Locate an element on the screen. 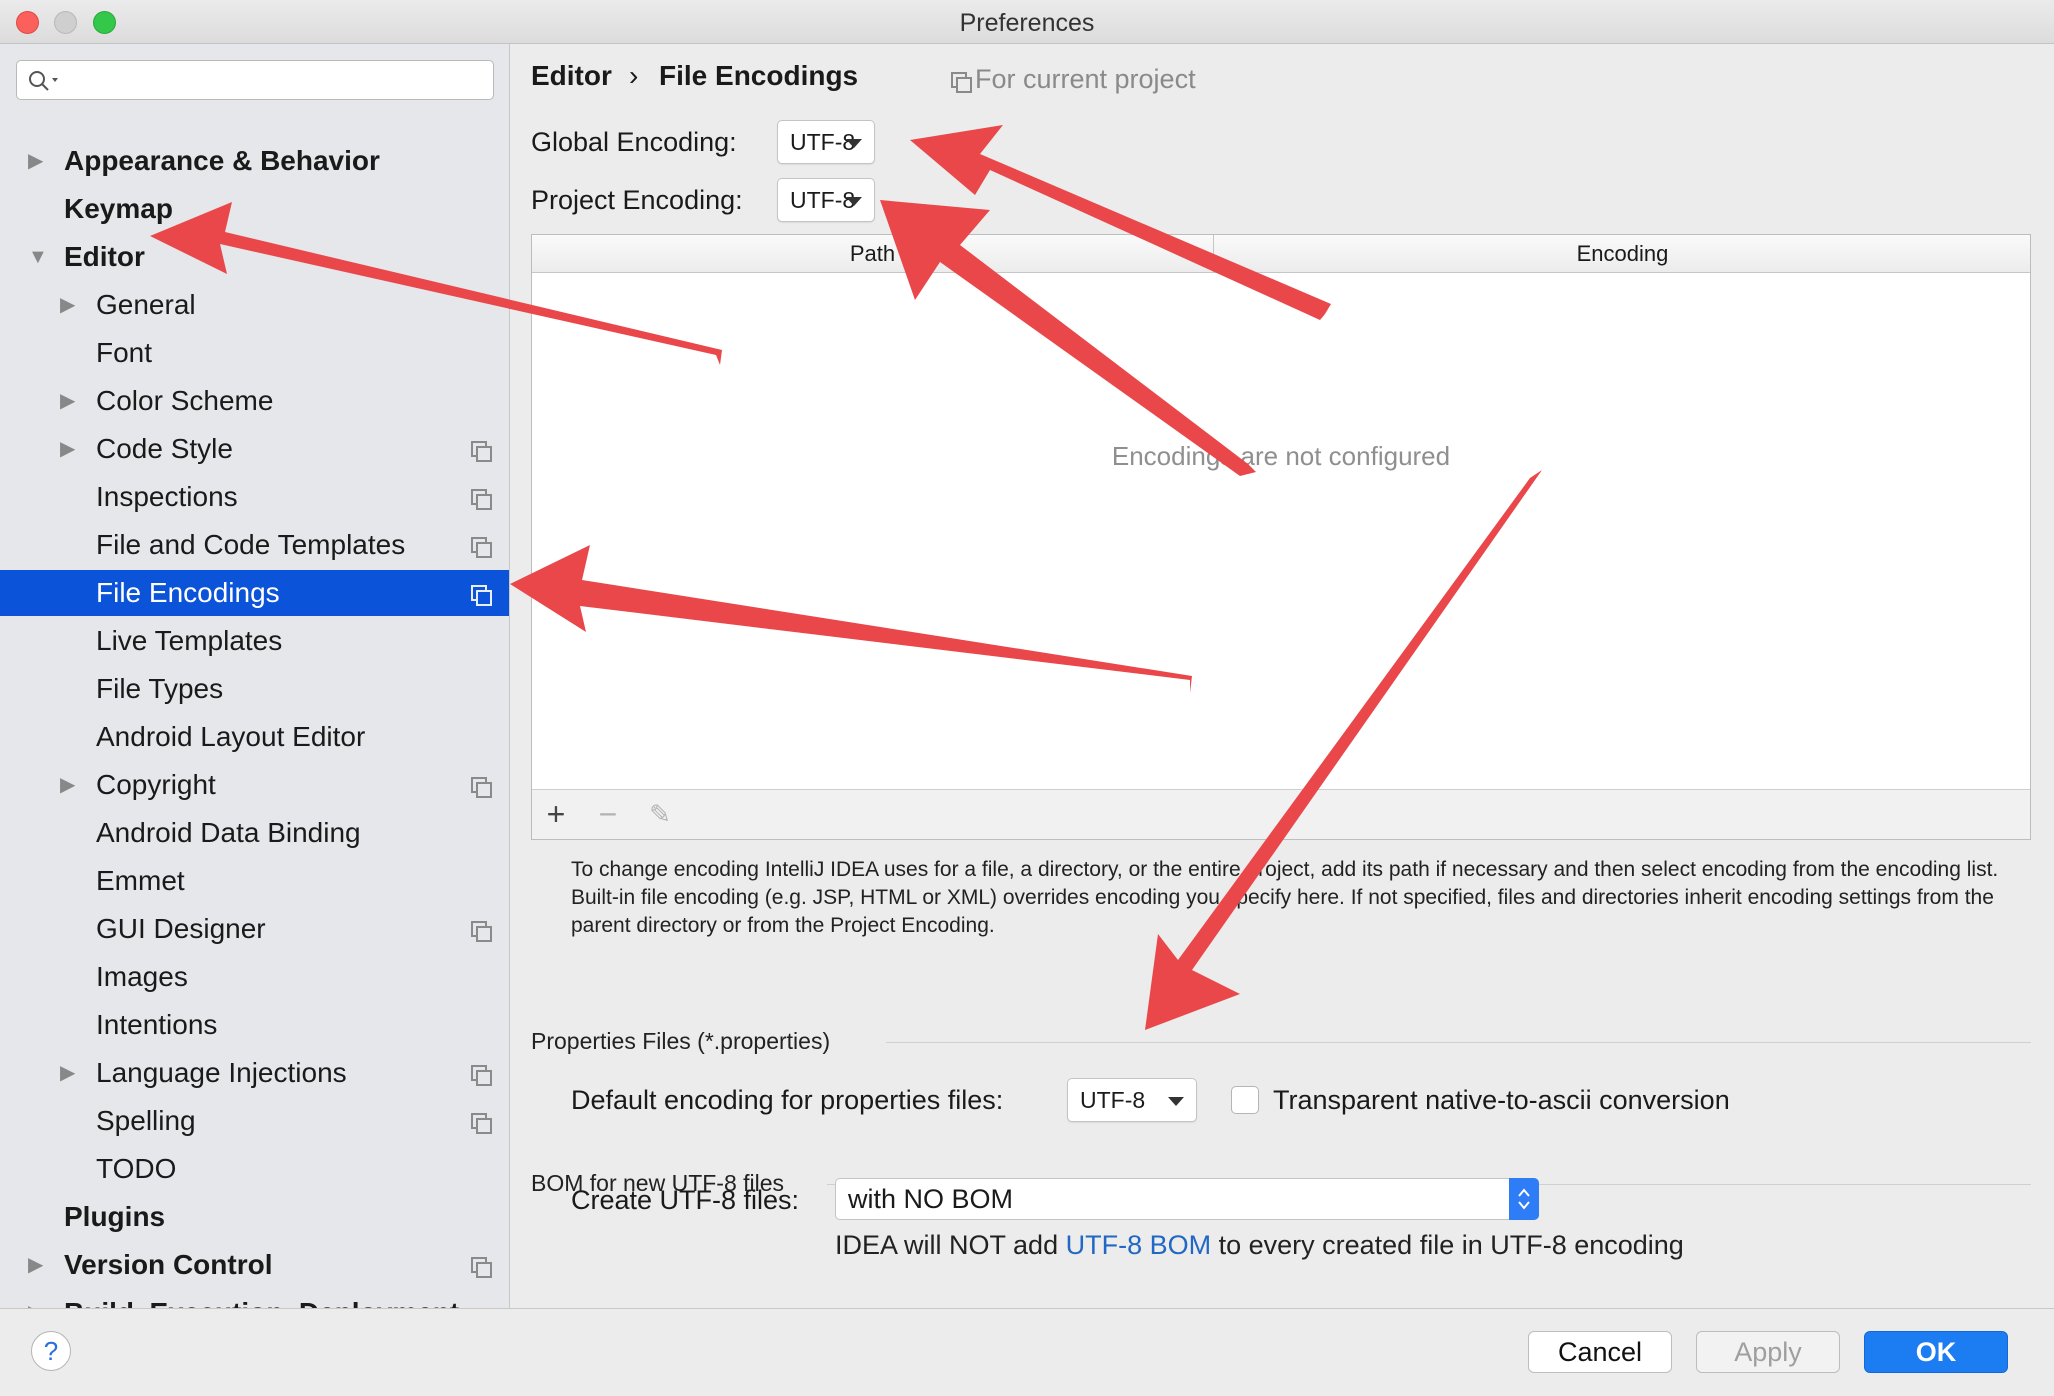 This screenshot has width=2054, height=1396. remove-icon: − is located at coordinates (608, 814).